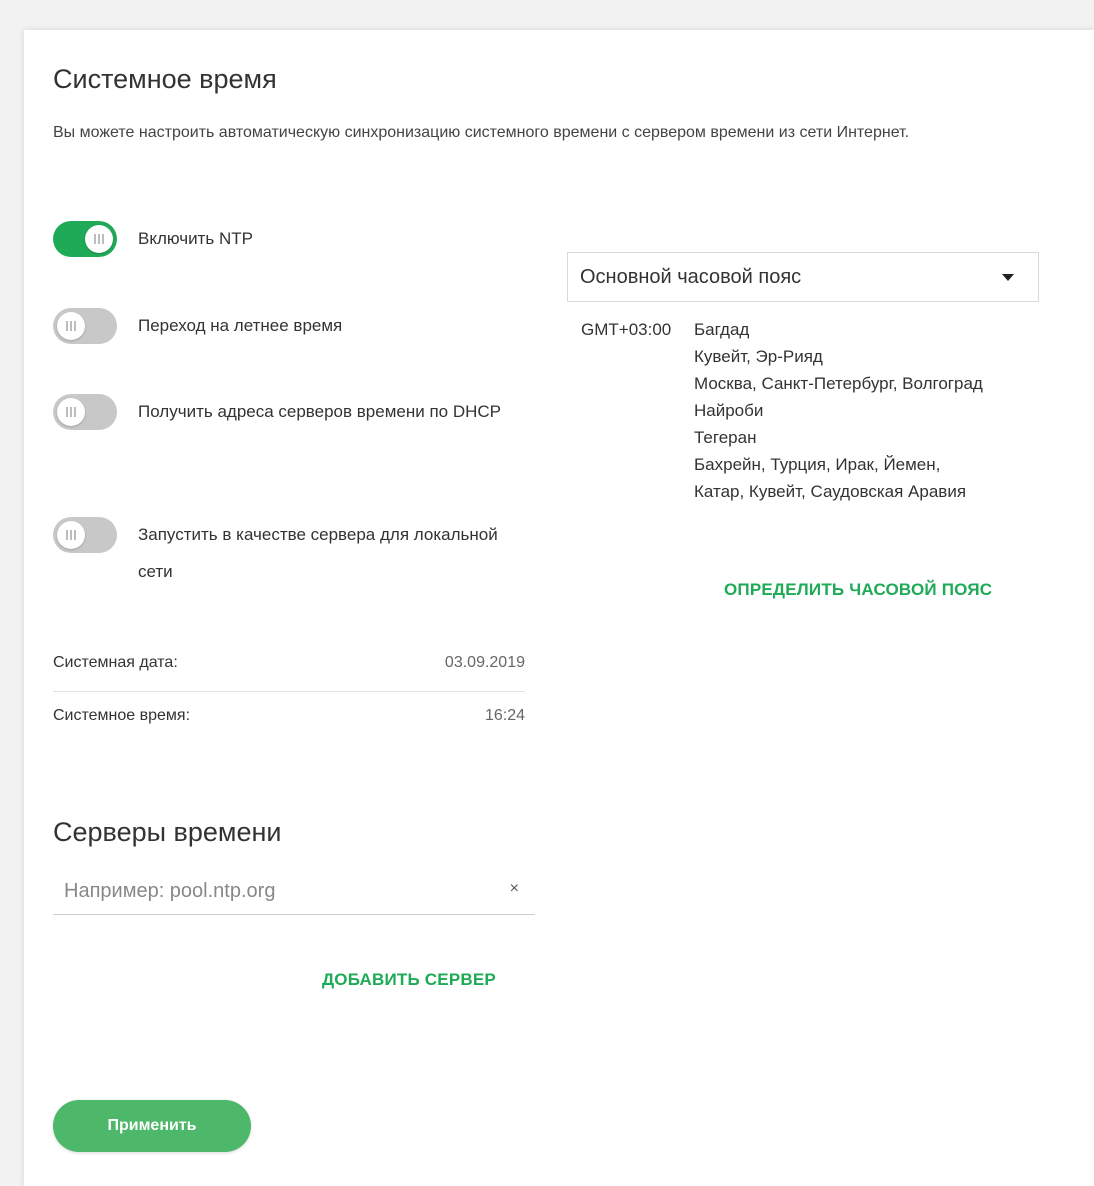 The height and width of the screenshot is (1186, 1094). I want to click on time-servers-title: Серверы времени, so click(167, 832).